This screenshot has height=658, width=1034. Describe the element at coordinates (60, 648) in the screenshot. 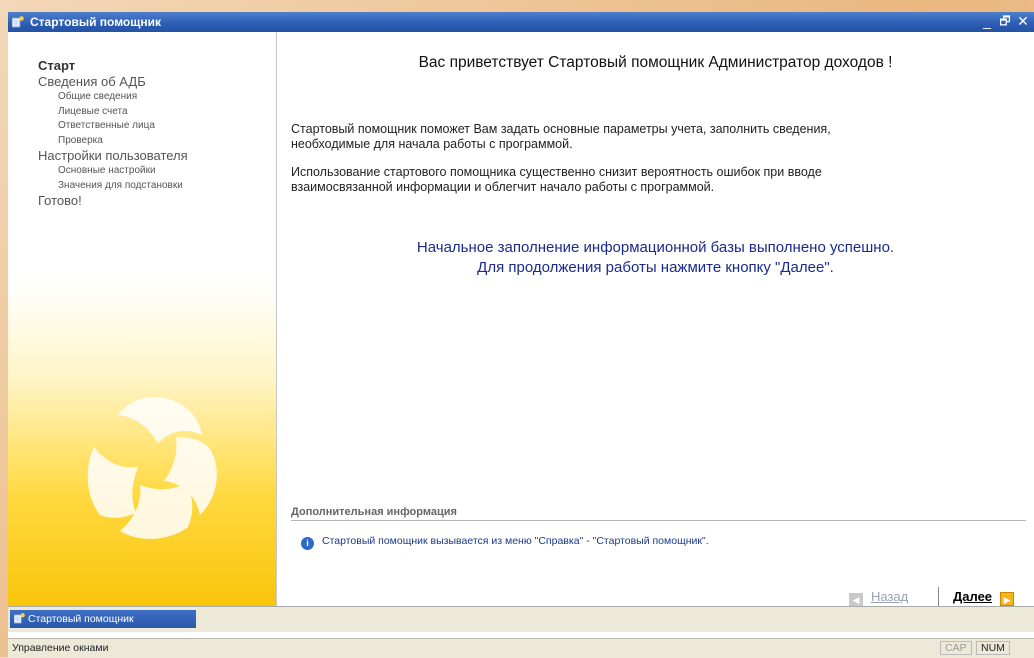

I see `status-text: Управление окнами` at that location.